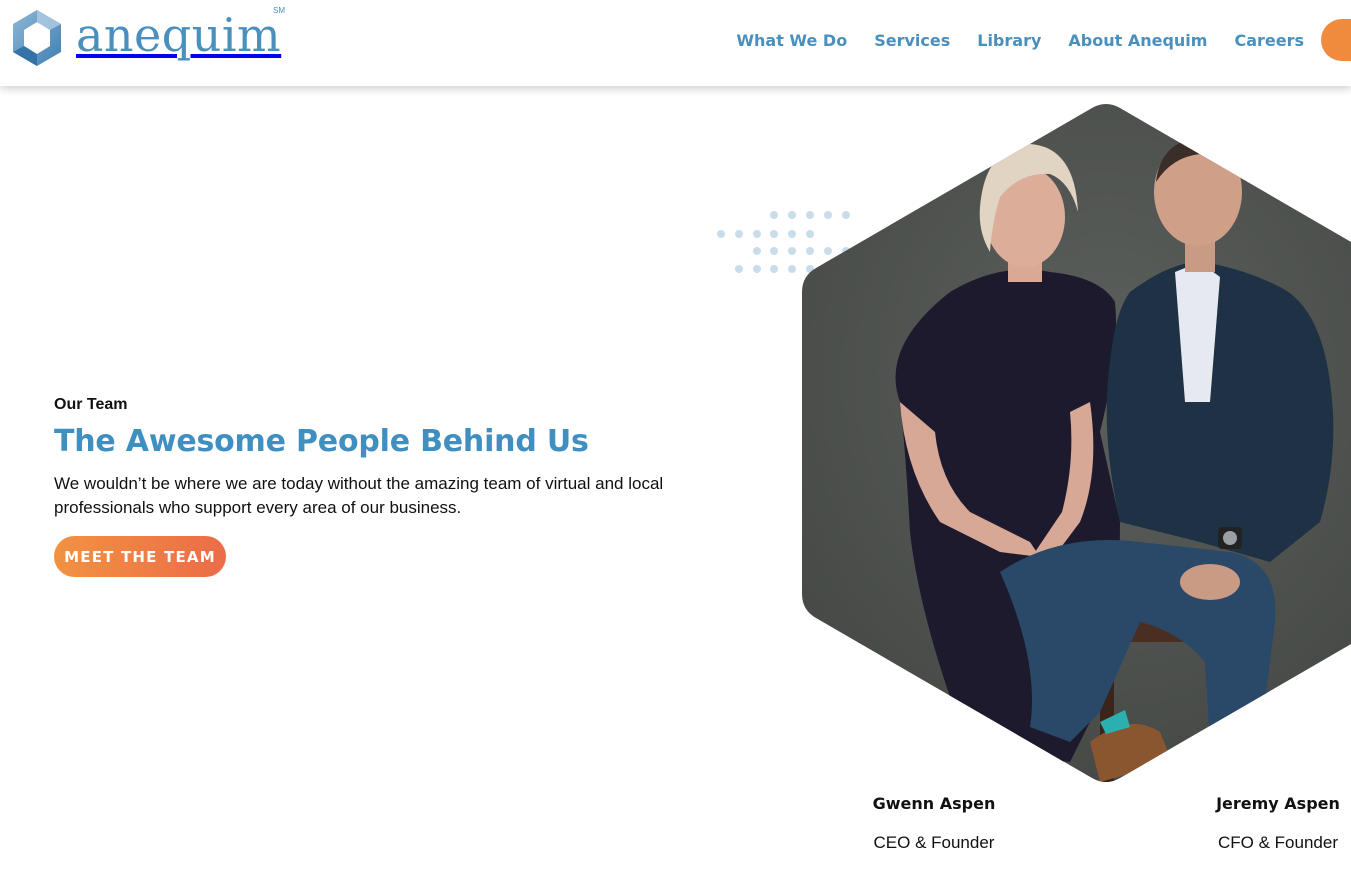  I want to click on nav-careers: Careers, so click(1269, 40).